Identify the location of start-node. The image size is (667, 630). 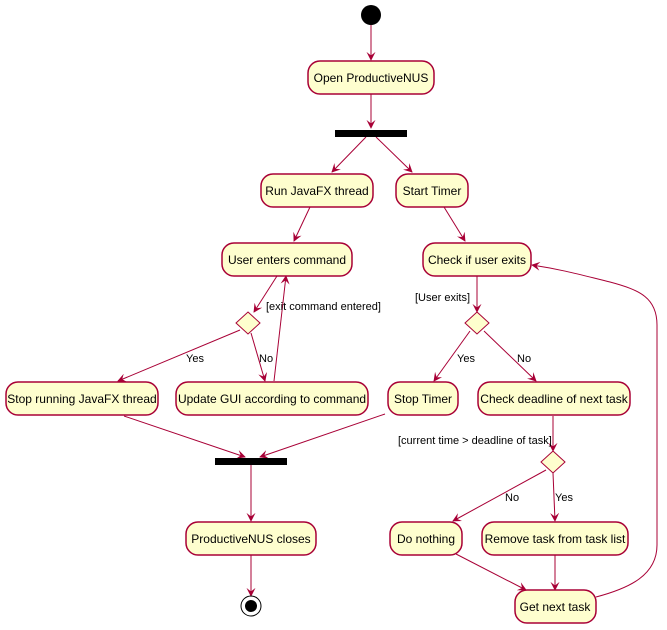
(371, 15).